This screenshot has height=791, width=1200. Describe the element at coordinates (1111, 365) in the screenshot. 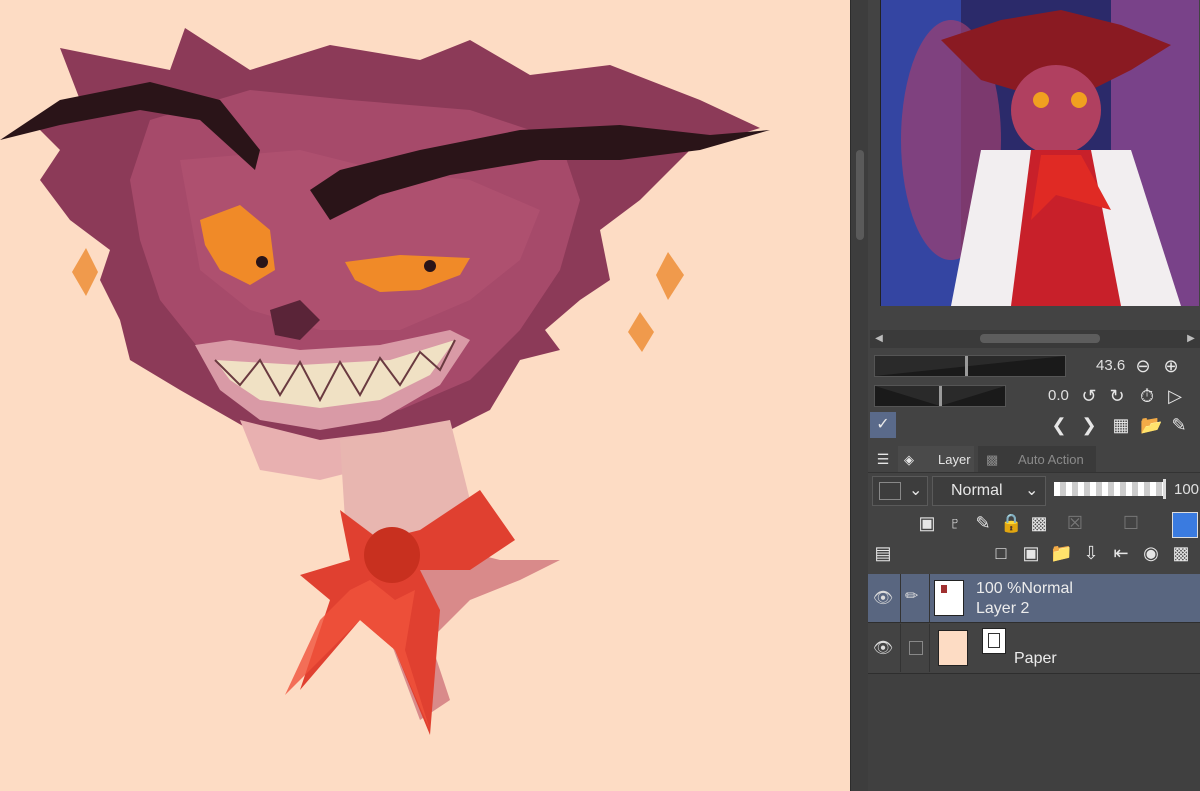

I see `zoom-value: 43.6` at that location.